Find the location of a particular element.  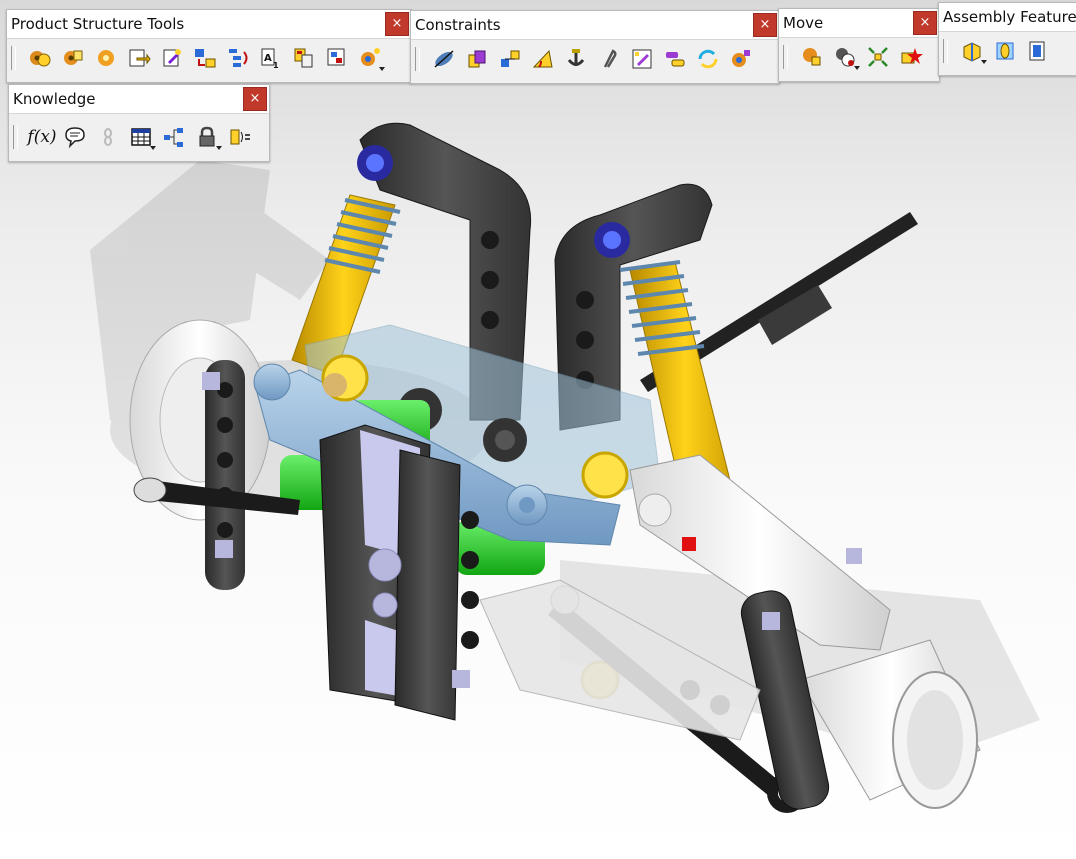

product-structure-tools-toolbar: Product Structure Tools × A1 is located at coordinates (209, 46).